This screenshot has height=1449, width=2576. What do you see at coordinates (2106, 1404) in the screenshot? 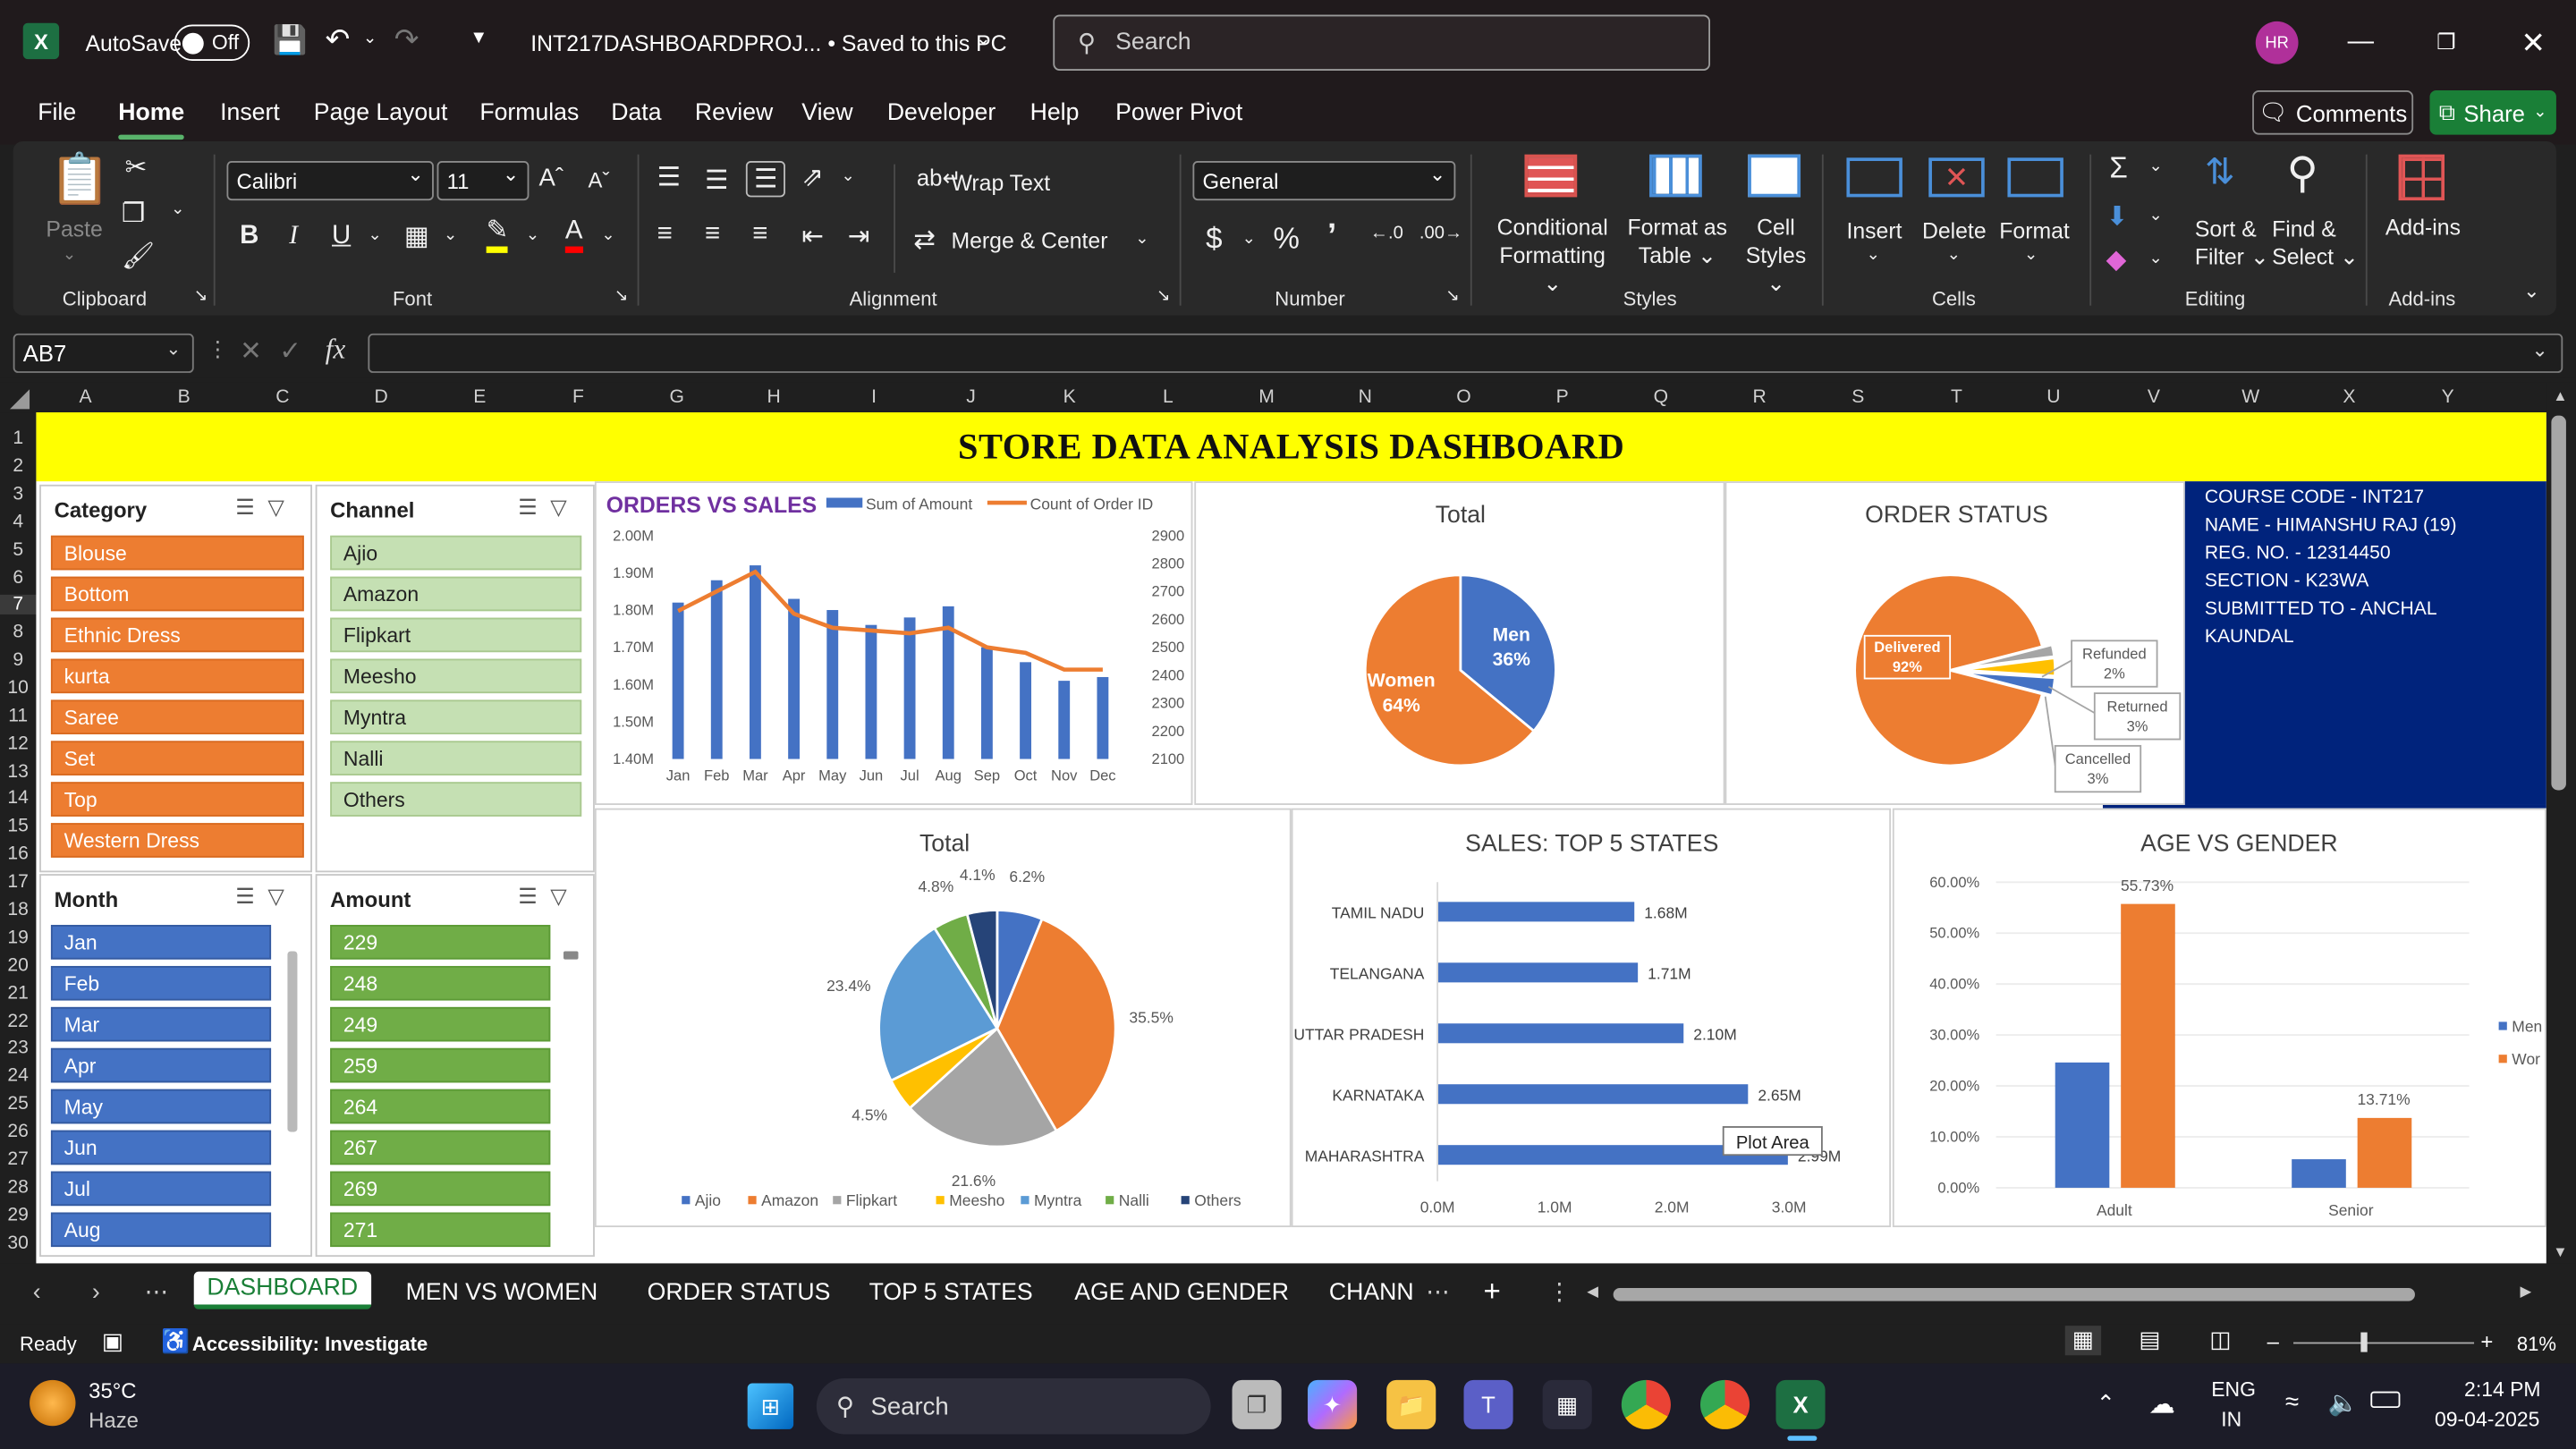
I see `show-hidden-icons: ⌃` at bounding box center [2106, 1404].